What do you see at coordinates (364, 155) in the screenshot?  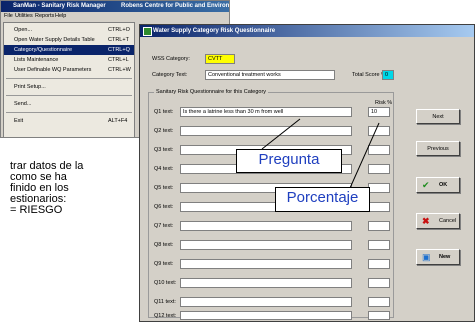 I see `porcentaje-arrow` at bounding box center [364, 155].